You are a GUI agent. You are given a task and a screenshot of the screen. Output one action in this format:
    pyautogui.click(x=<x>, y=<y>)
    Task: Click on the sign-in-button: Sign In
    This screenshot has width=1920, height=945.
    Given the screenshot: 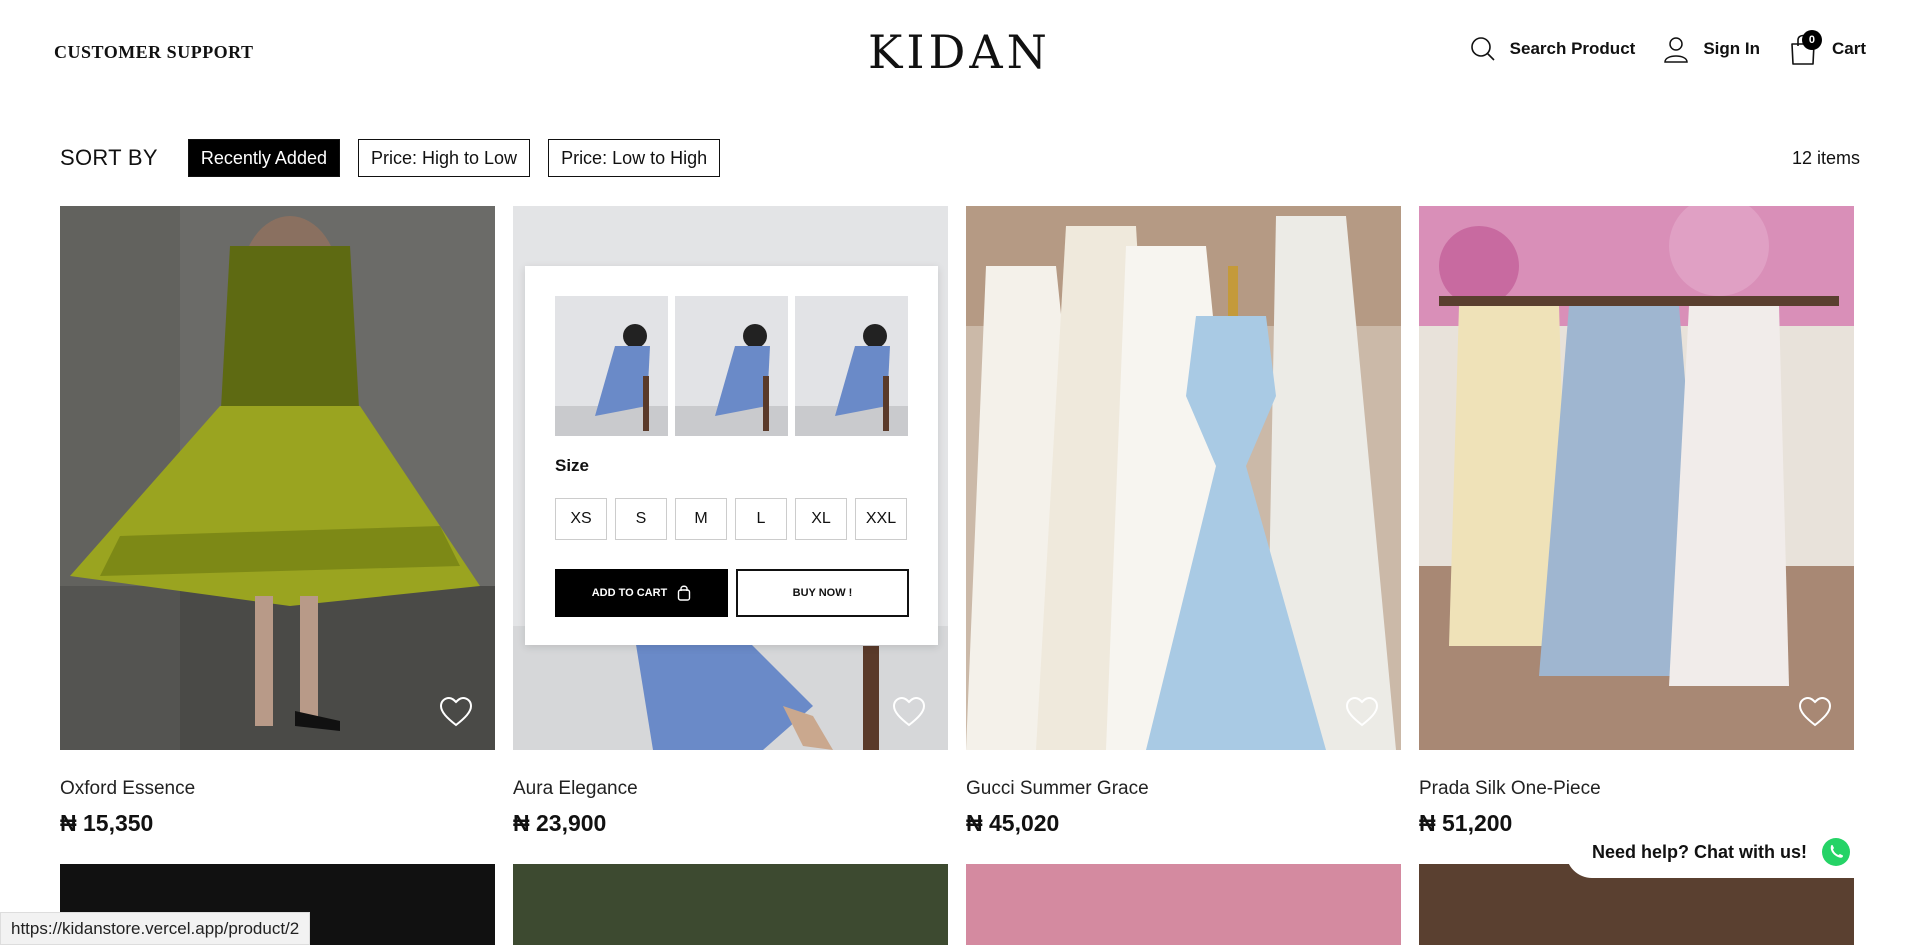 What is the action you would take?
    pyautogui.click(x=1711, y=49)
    